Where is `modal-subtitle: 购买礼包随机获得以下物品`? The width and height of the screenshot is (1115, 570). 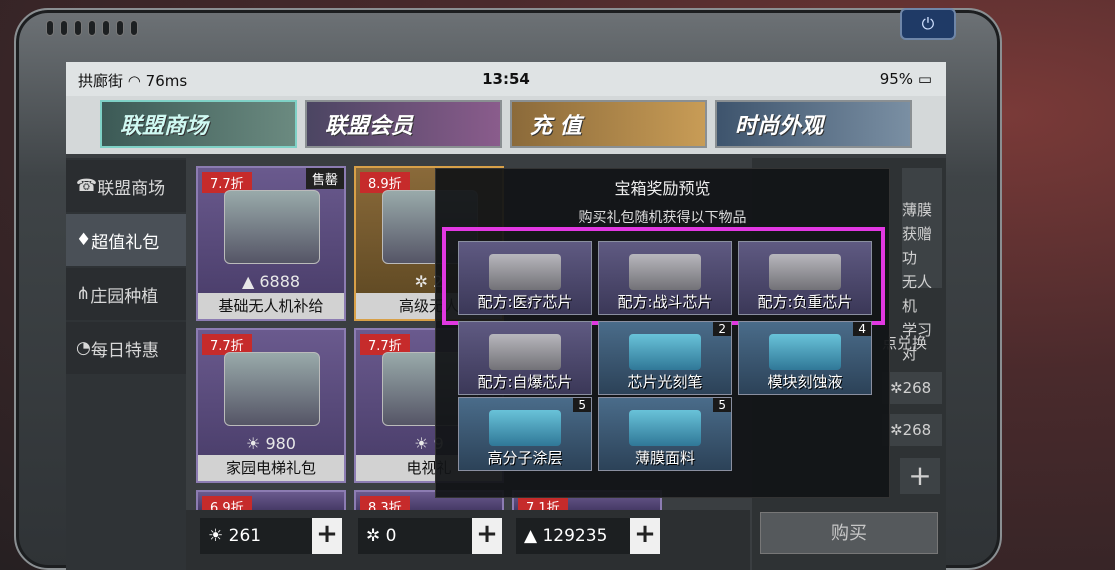
modal-subtitle: 购买礼包随机获得以下物品 is located at coordinates (662, 218).